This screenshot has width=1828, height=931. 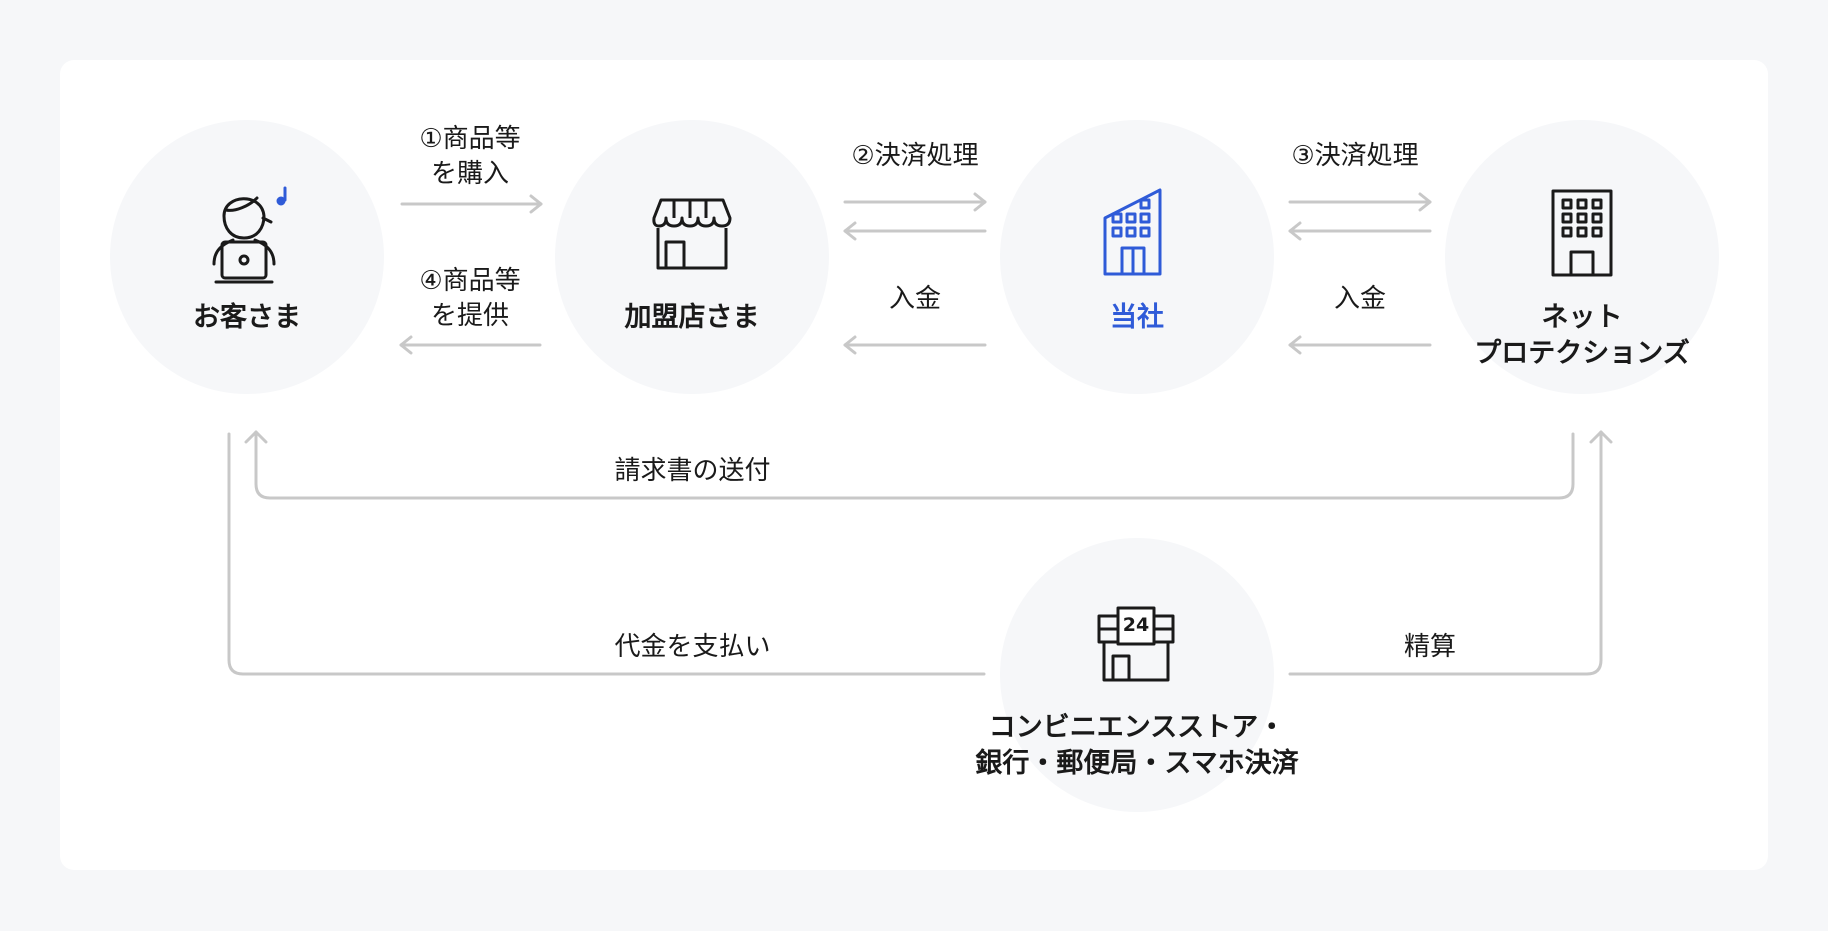 I want to click on building-icon, so click(x=1132, y=232).